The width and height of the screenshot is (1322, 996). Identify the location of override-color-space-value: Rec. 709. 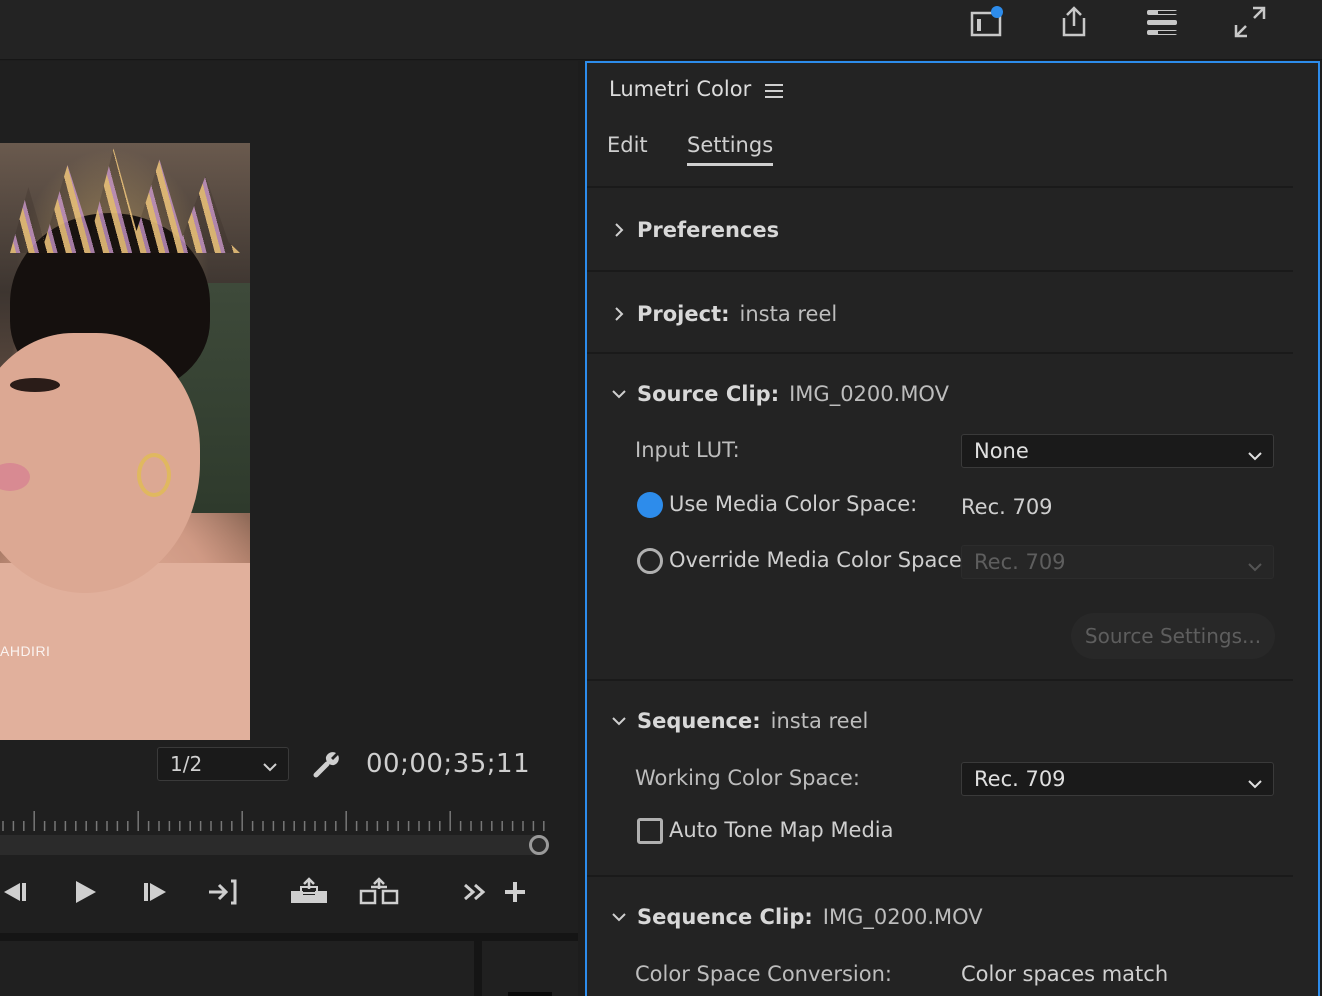
(1020, 562).